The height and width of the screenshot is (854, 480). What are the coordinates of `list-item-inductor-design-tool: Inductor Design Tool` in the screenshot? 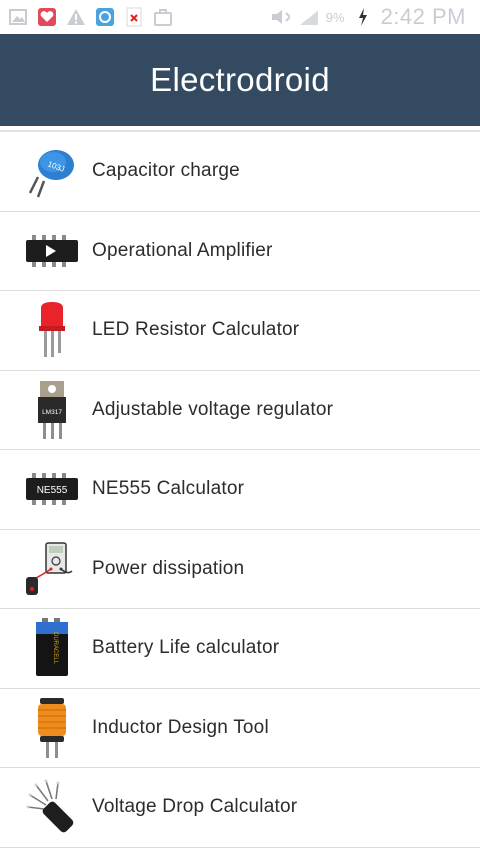 It's located at (240, 728).